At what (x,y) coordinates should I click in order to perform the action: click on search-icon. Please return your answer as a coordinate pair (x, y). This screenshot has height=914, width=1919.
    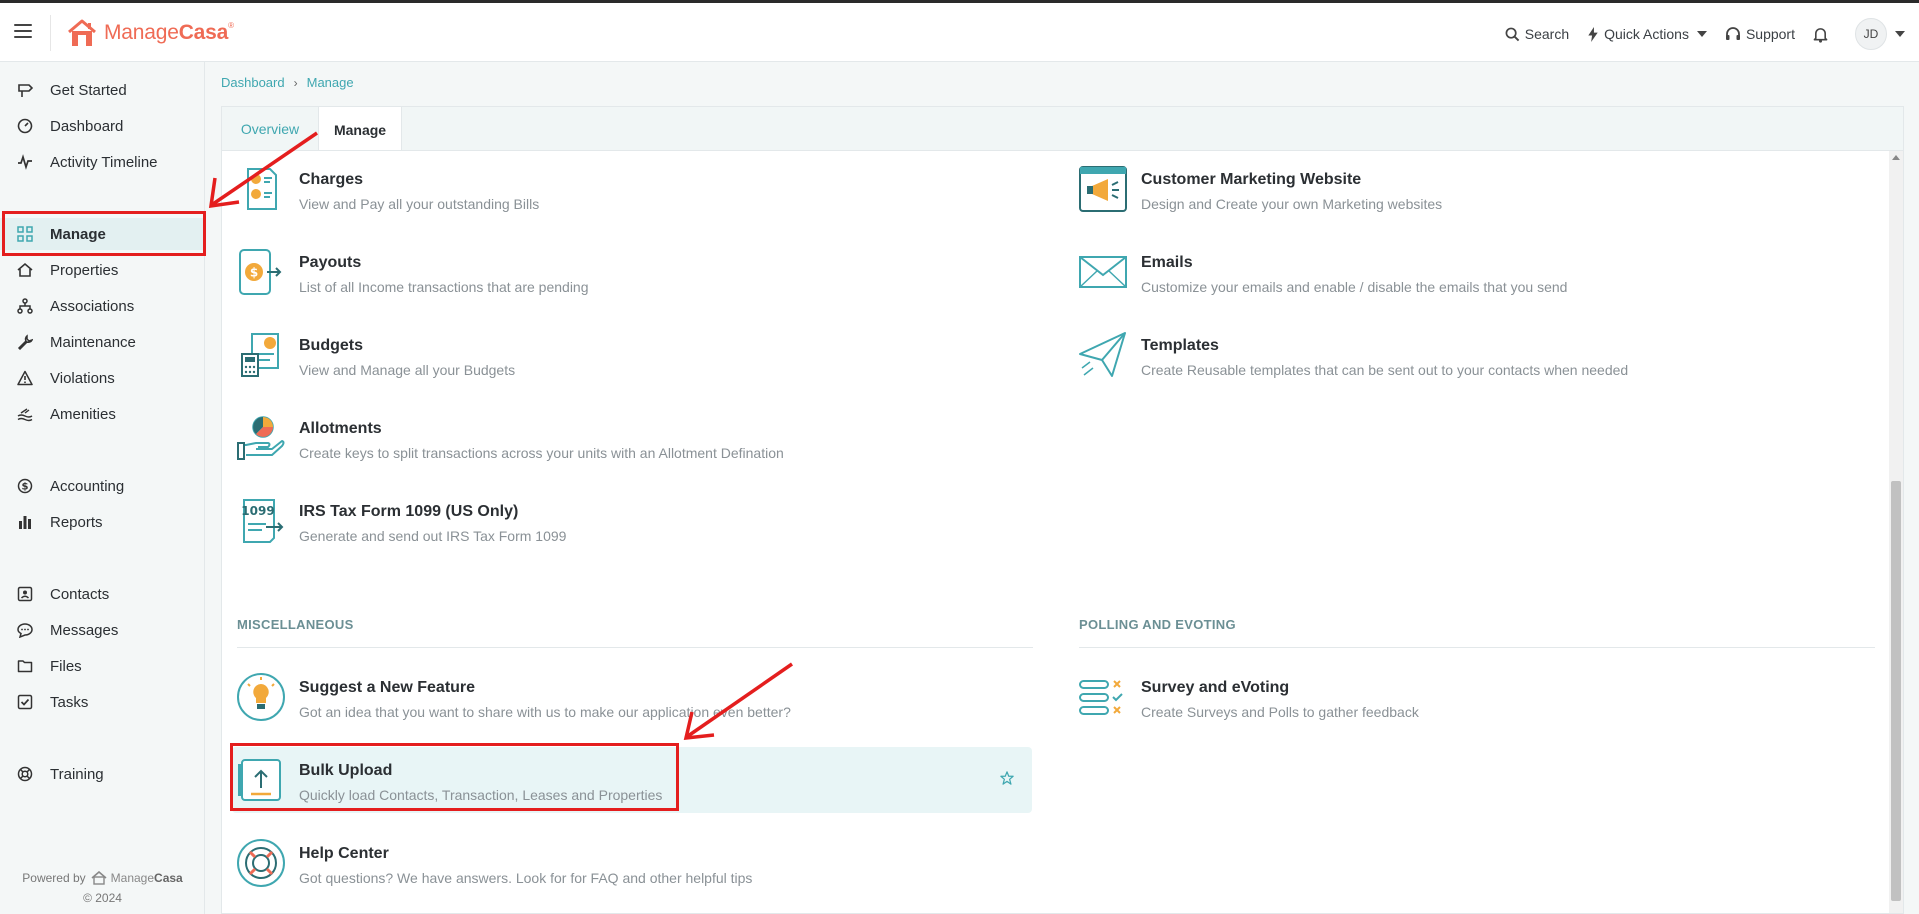
    Looking at the image, I should click on (1512, 34).